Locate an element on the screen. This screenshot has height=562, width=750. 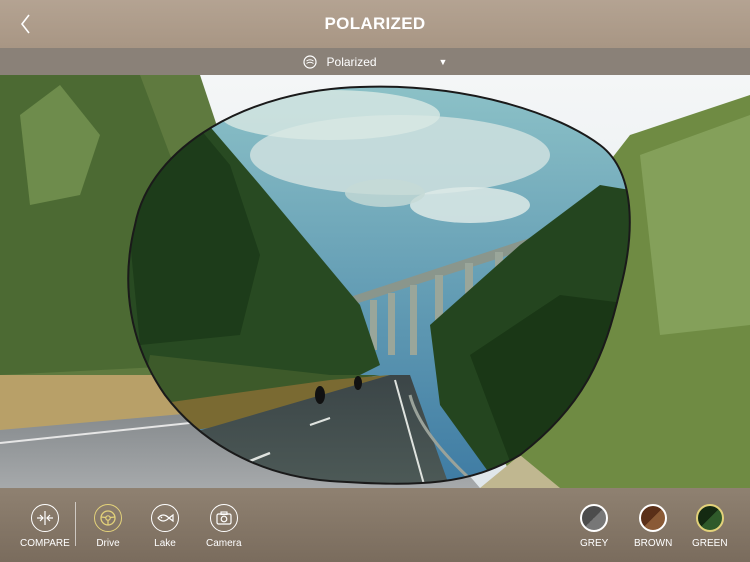
tint-grey-swatch is located at coordinates (594, 518).